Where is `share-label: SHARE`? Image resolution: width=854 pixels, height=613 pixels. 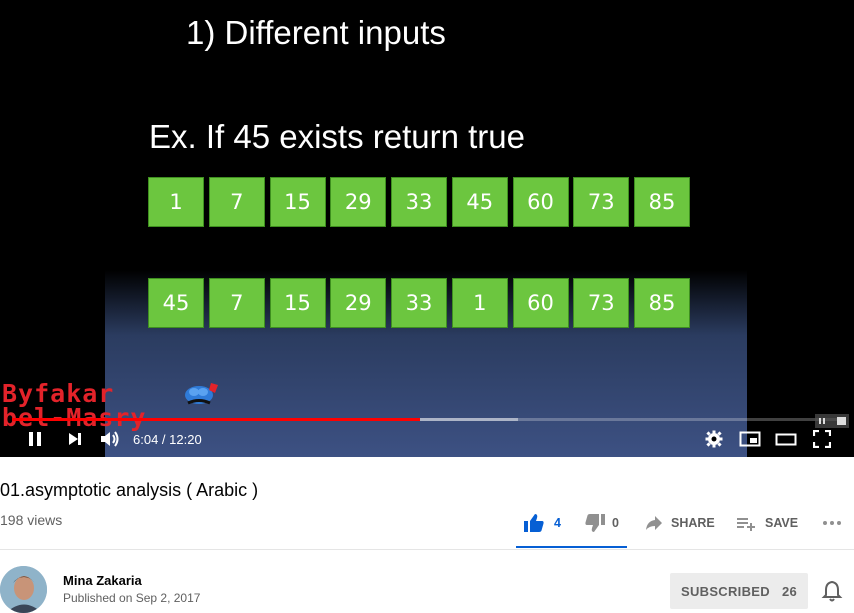
share-label: SHARE is located at coordinates (693, 523).